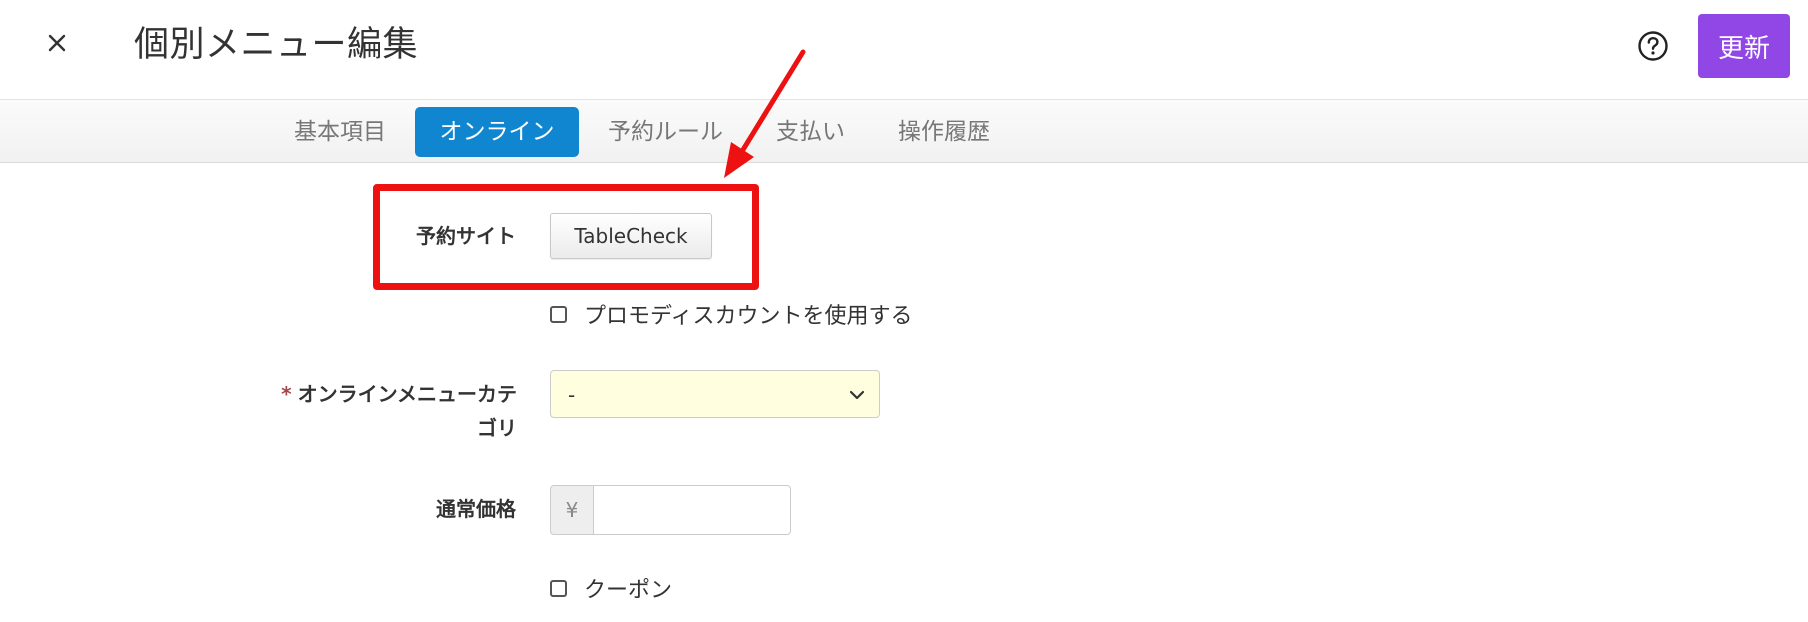  I want to click on chevron-down-icon, so click(857, 395).